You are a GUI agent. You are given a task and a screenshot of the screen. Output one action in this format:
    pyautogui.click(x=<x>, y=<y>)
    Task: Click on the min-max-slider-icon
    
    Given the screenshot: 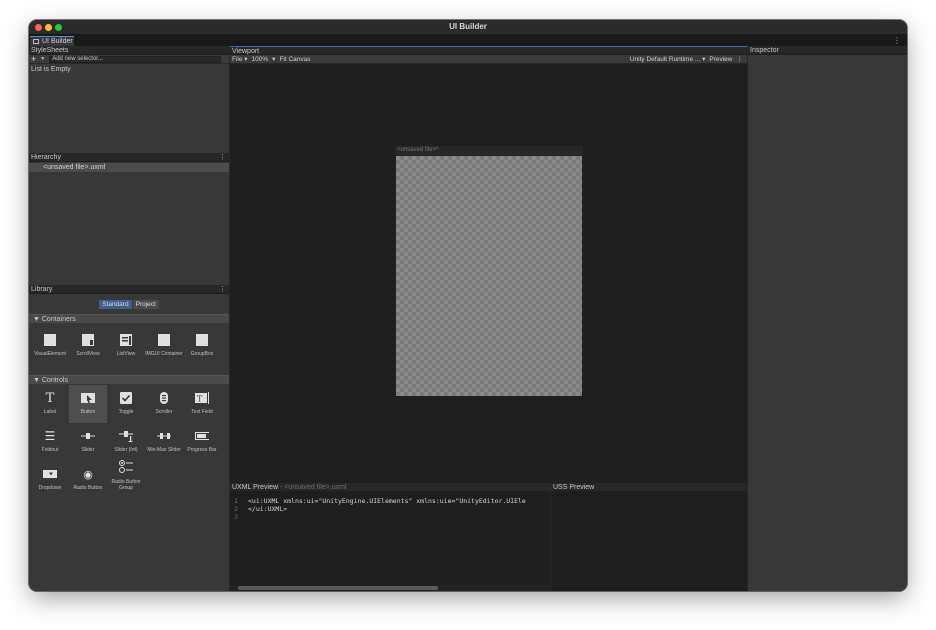 What is the action you would take?
    pyautogui.click(x=164, y=436)
    